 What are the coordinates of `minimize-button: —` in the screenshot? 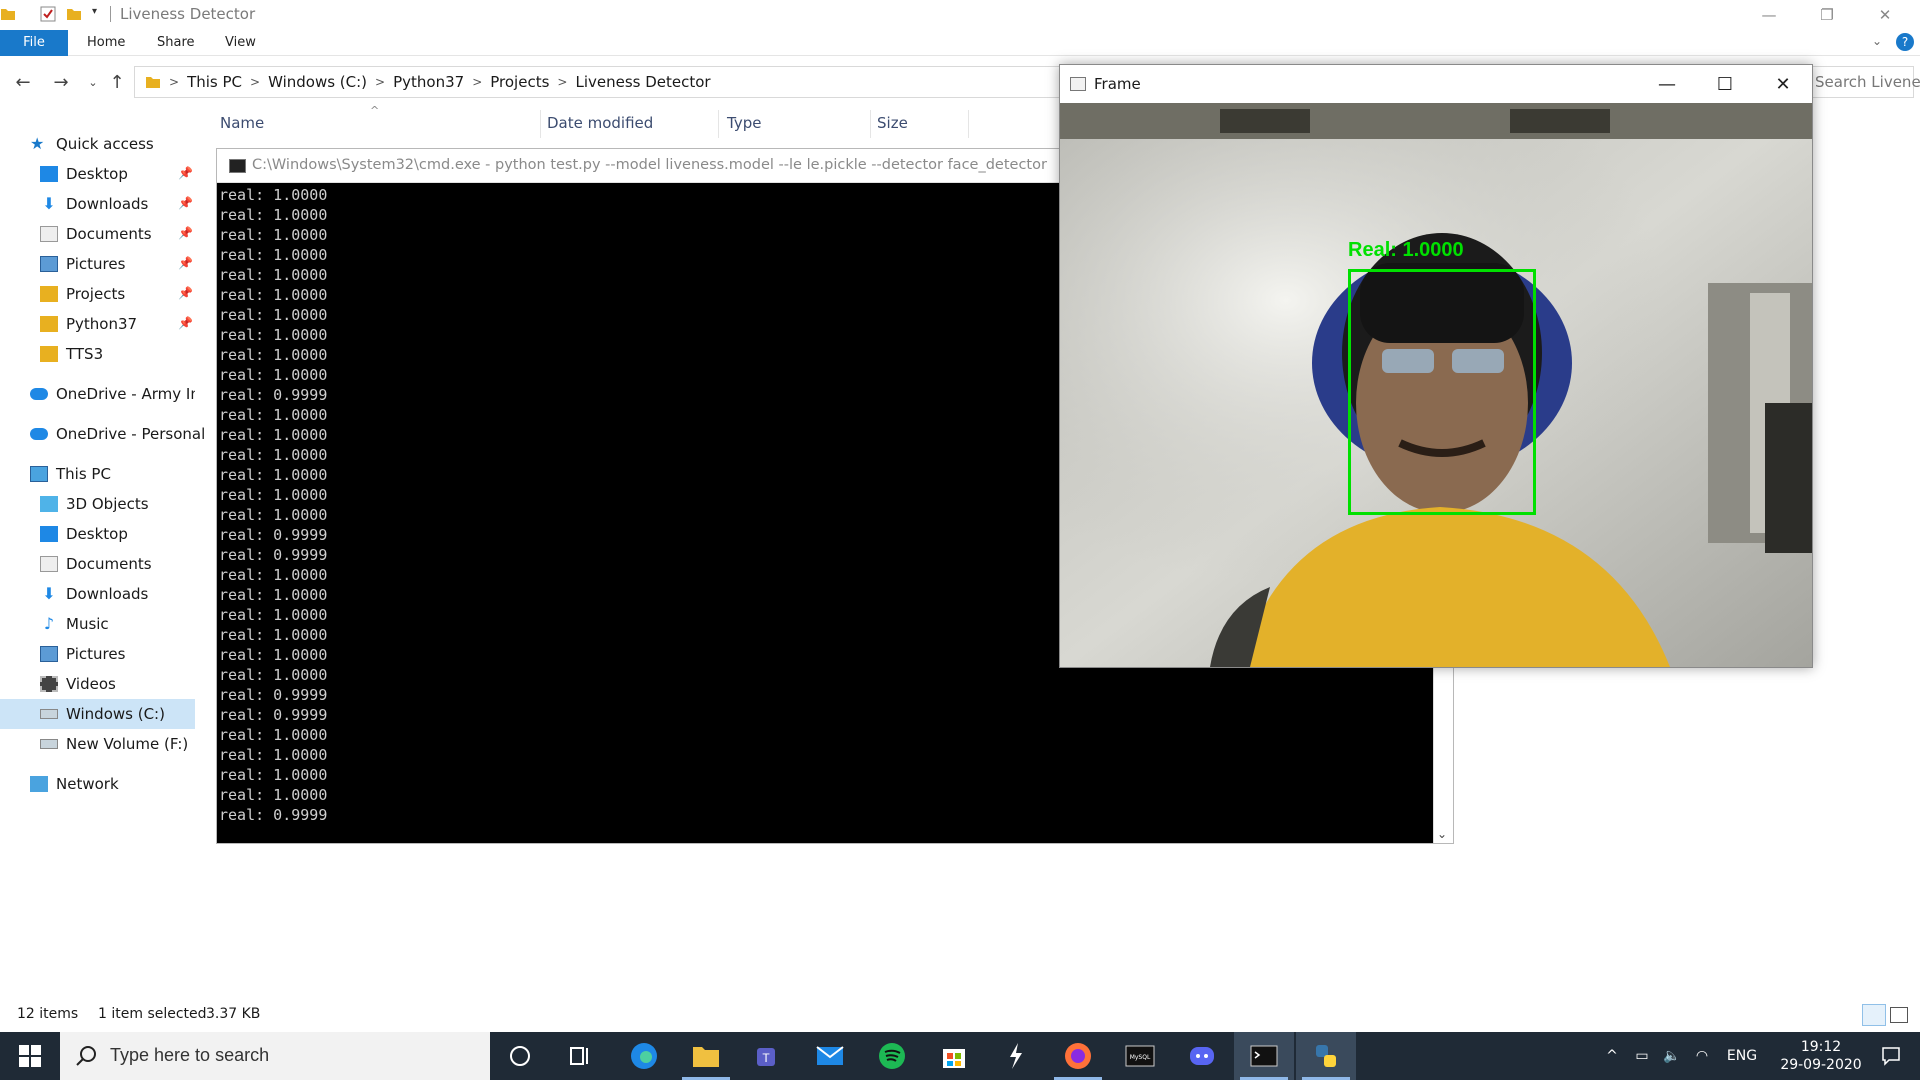 It's located at (1769, 15).